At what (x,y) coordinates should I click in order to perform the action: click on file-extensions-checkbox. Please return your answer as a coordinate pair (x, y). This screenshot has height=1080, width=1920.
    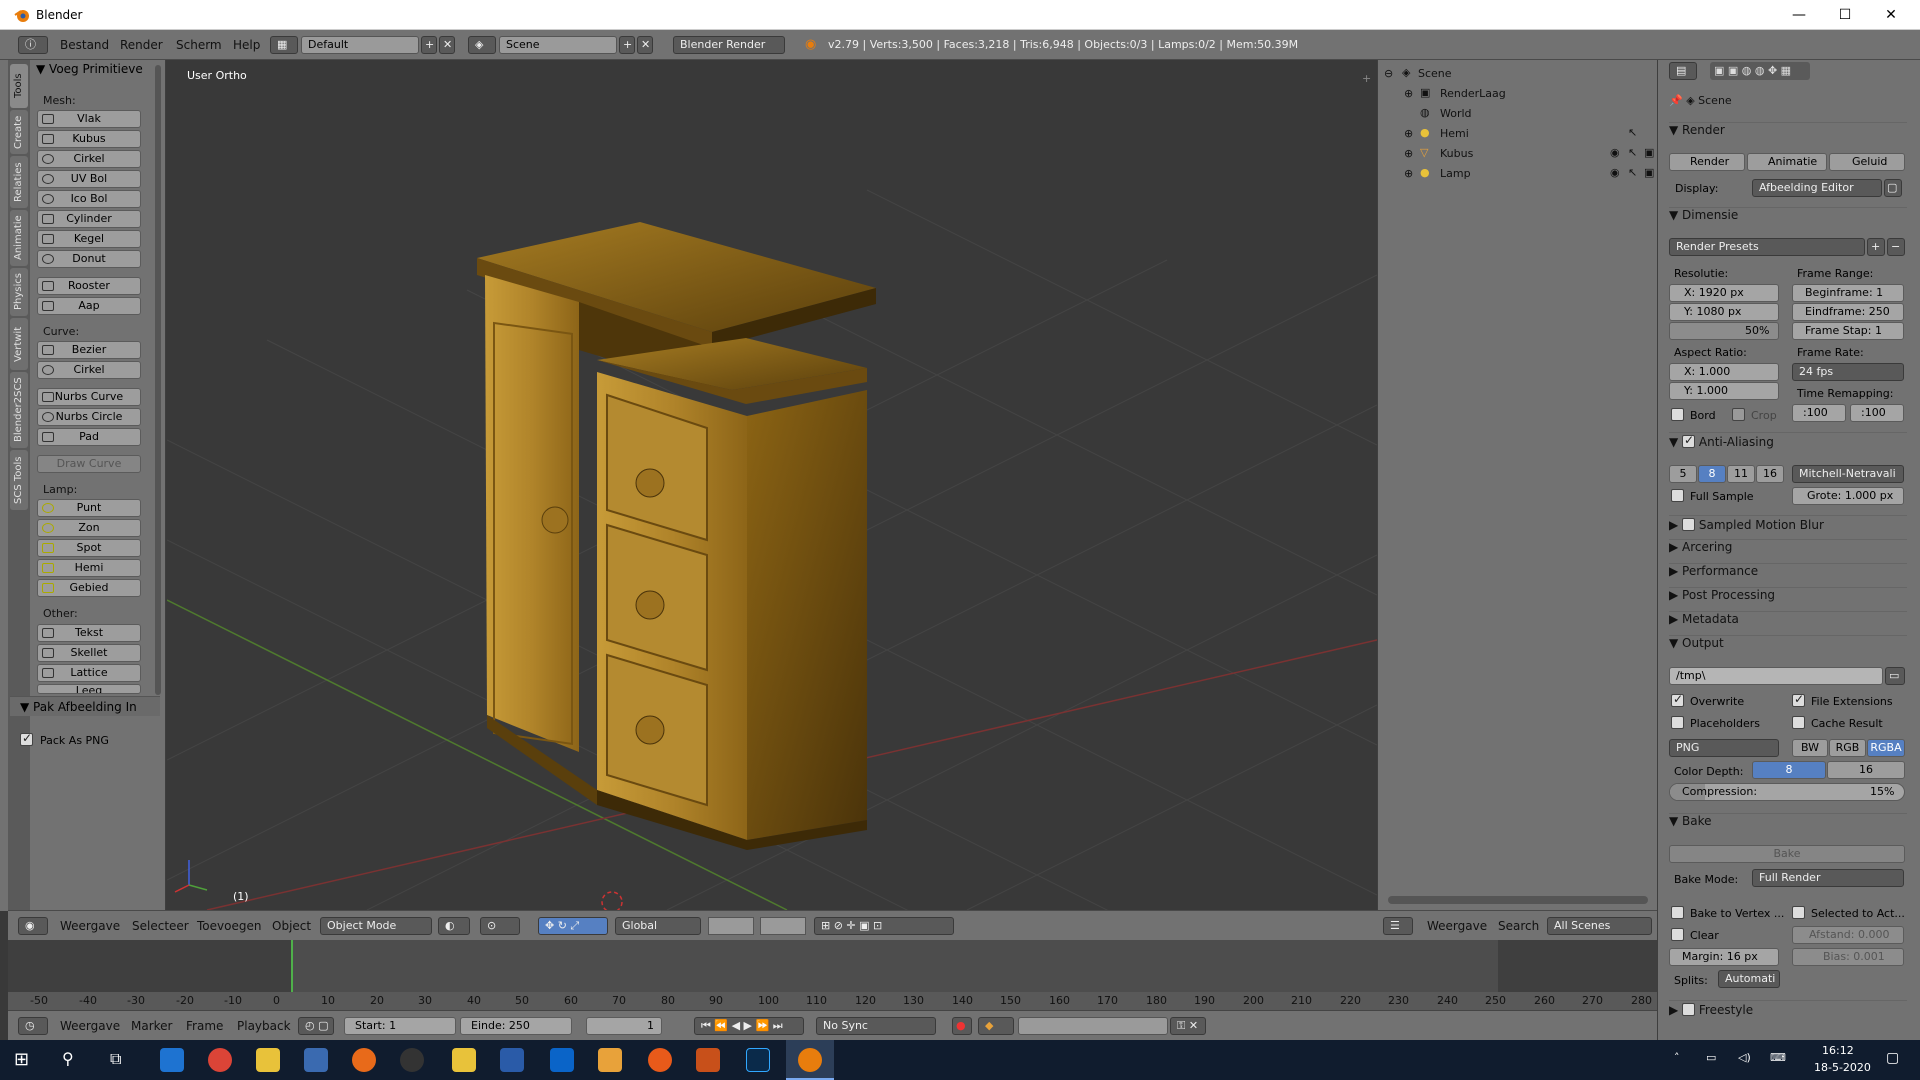
    Looking at the image, I should click on (1798, 699).